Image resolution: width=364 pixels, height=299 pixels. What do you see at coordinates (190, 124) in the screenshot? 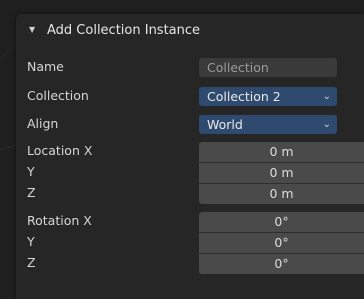
I see `align-row: Align World ⌄` at bounding box center [190, 124].